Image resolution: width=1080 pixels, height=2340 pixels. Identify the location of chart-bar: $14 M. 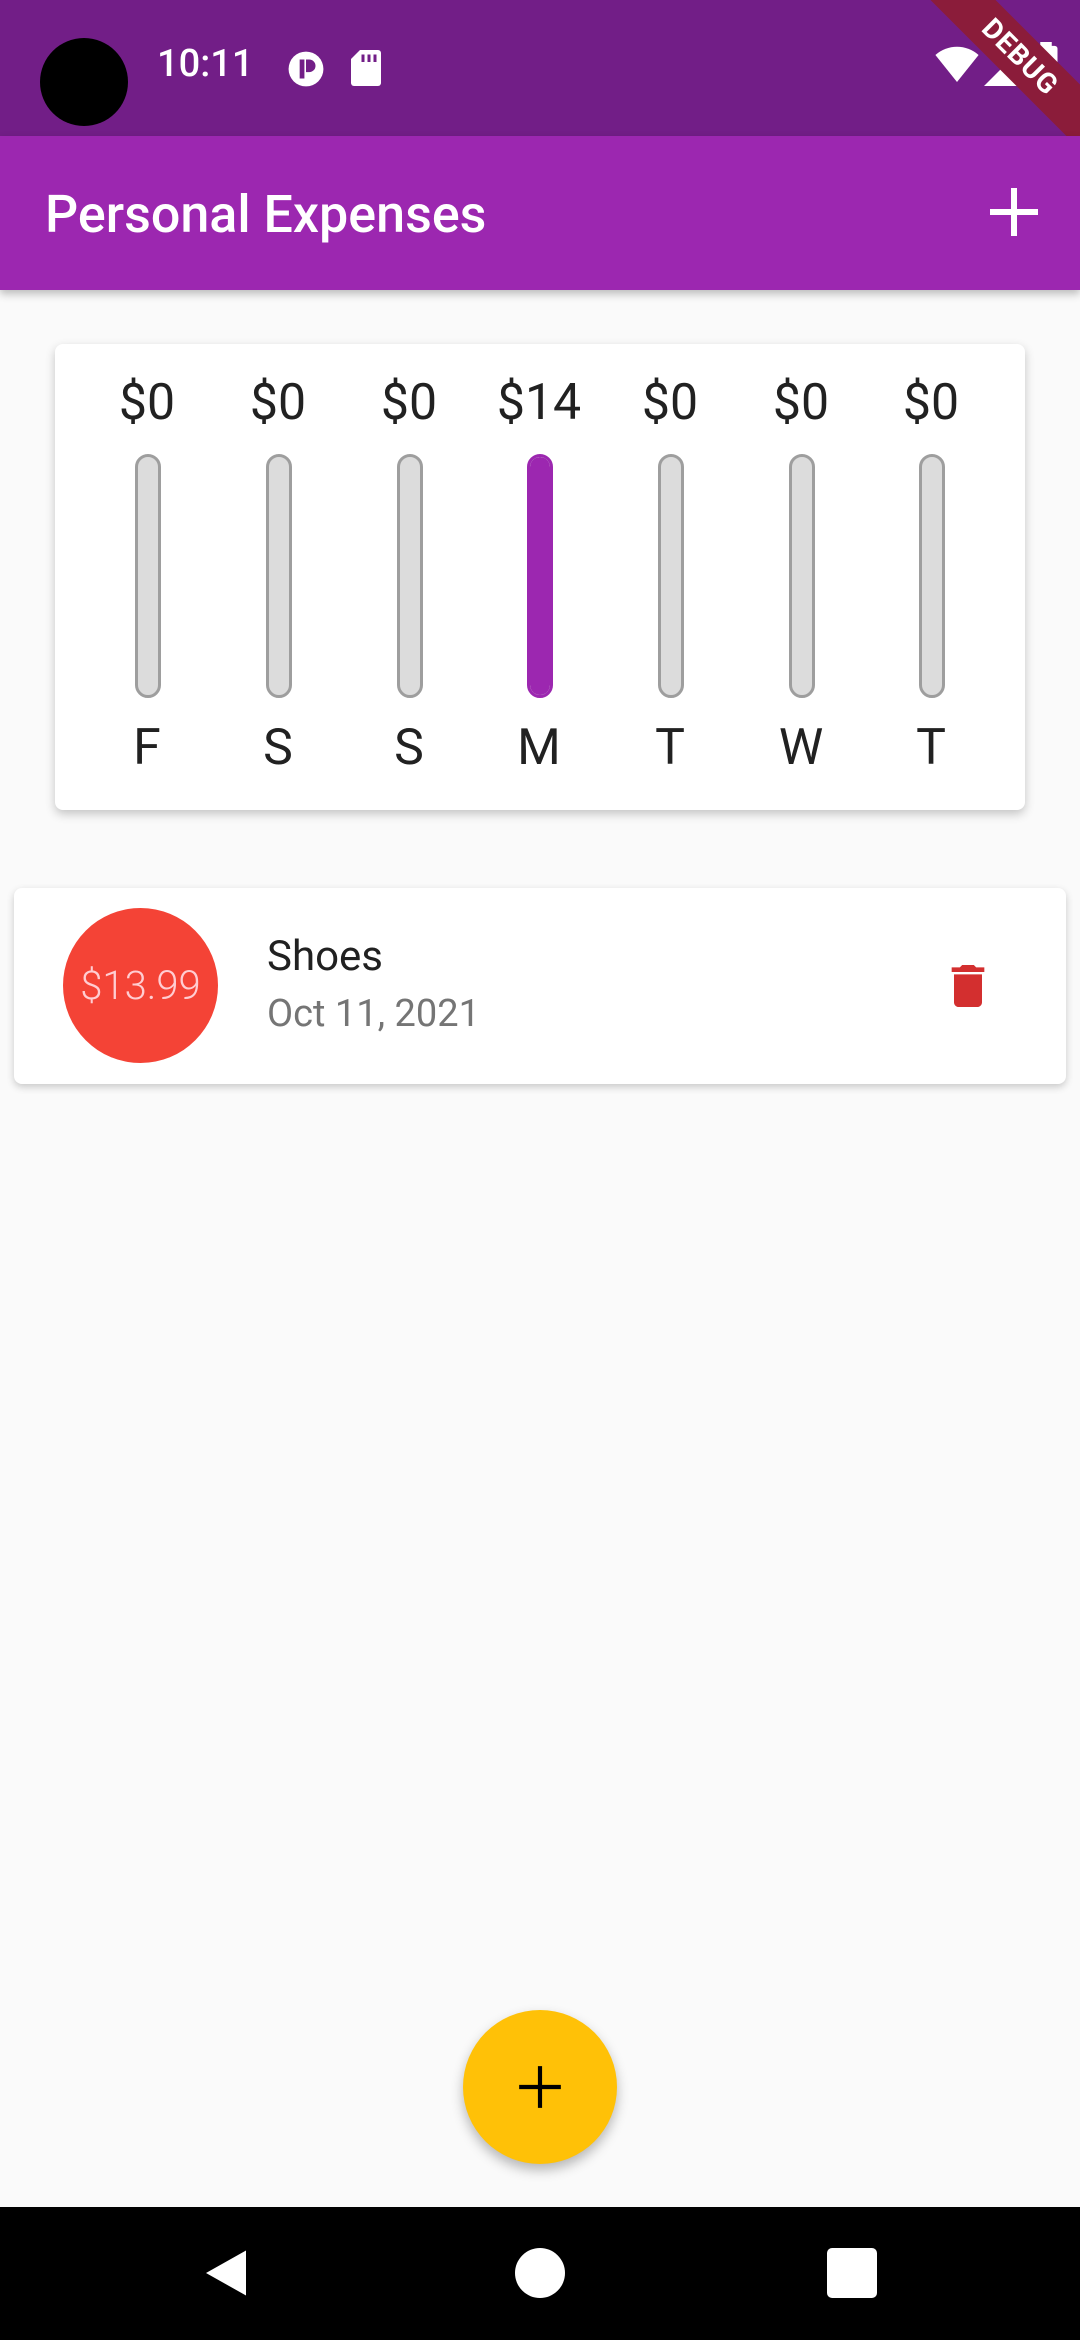
(539, 577).